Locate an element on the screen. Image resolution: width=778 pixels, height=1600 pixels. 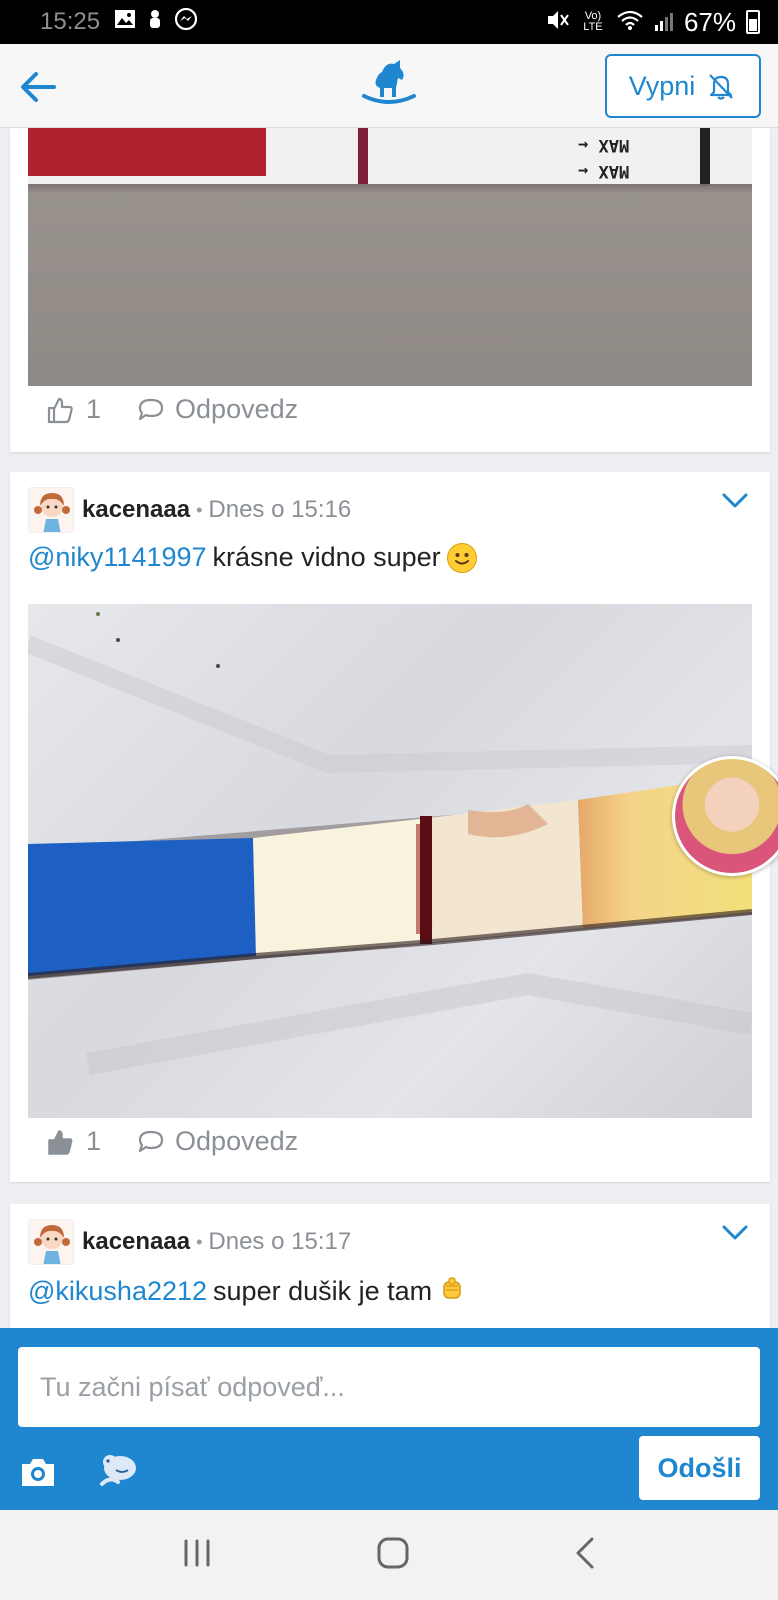
back-chevron-icon is located at coordinates (585, 1555).